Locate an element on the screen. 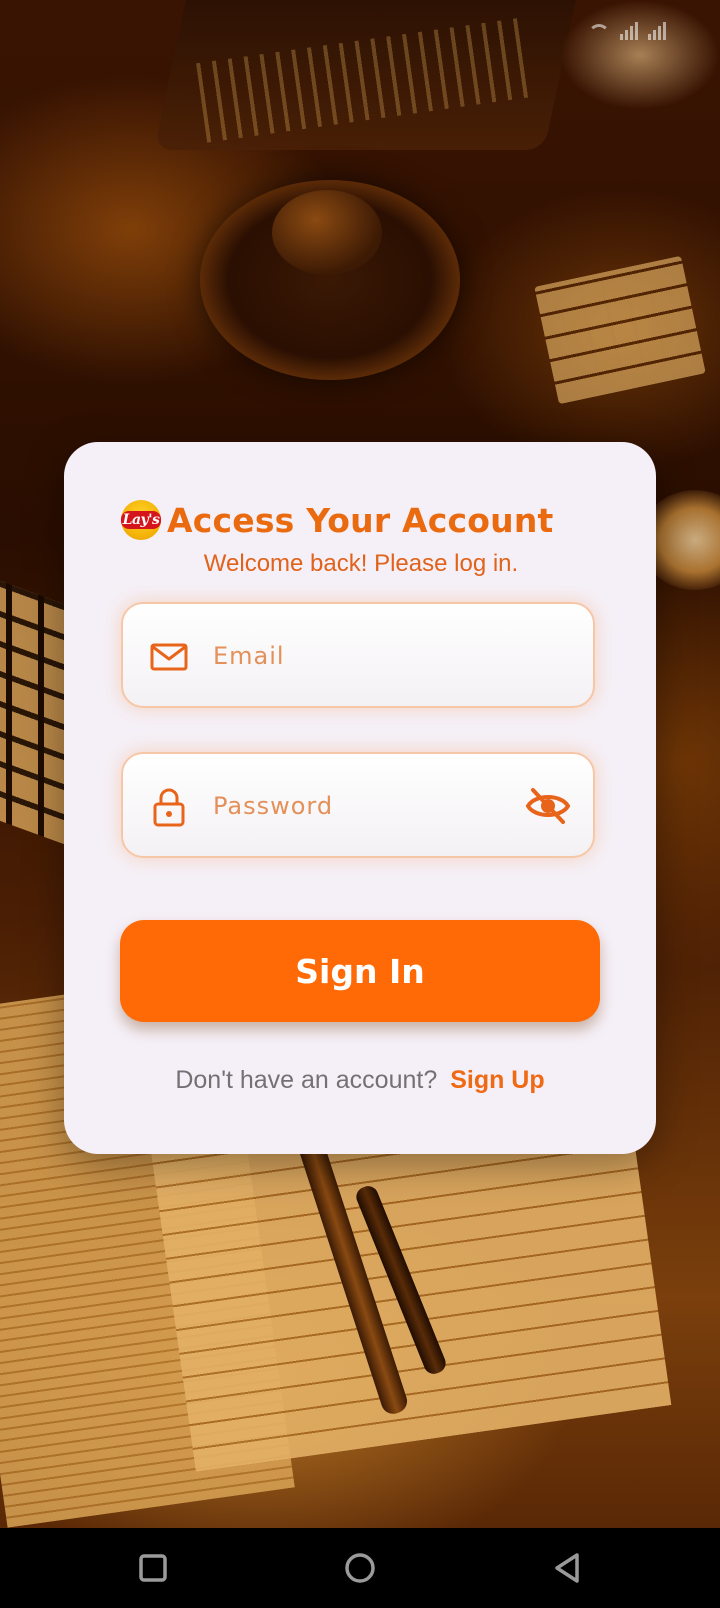 The image size is (720, 1608). password-field is located at coordinates (358, 805).